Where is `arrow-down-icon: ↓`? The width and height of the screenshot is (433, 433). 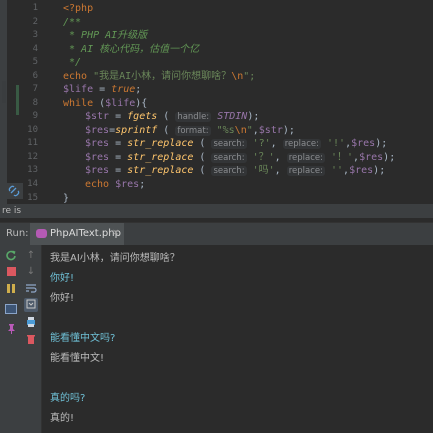 arrow-down-icon: ↓ is located at coordinates (31, 272).